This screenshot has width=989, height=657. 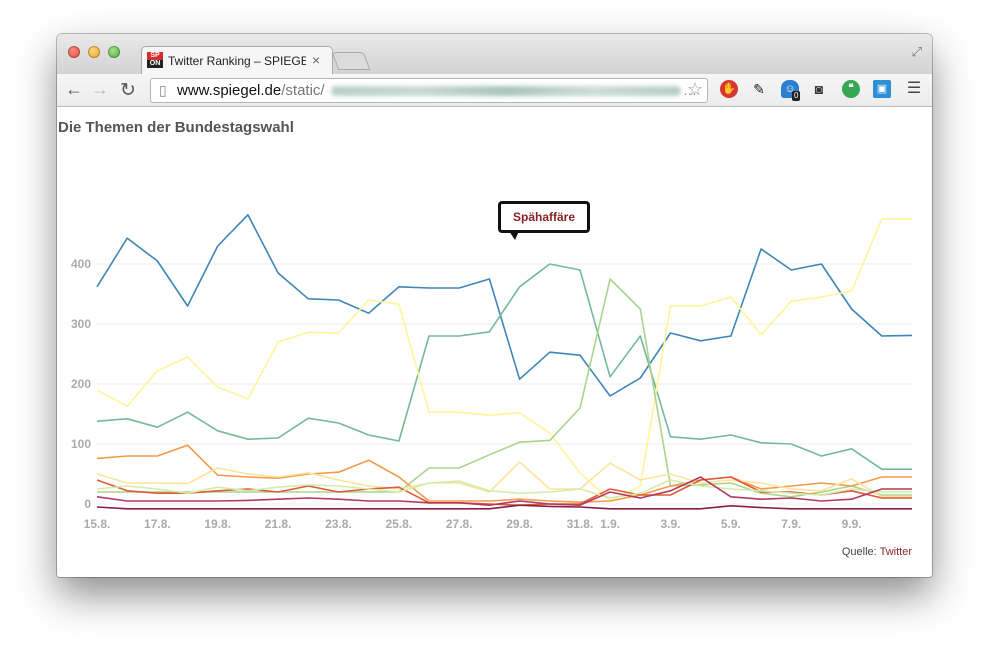 I want to click on address-bar: ▯ www.spiegel.de/static/ … ☆, so click(x=429, y=90).